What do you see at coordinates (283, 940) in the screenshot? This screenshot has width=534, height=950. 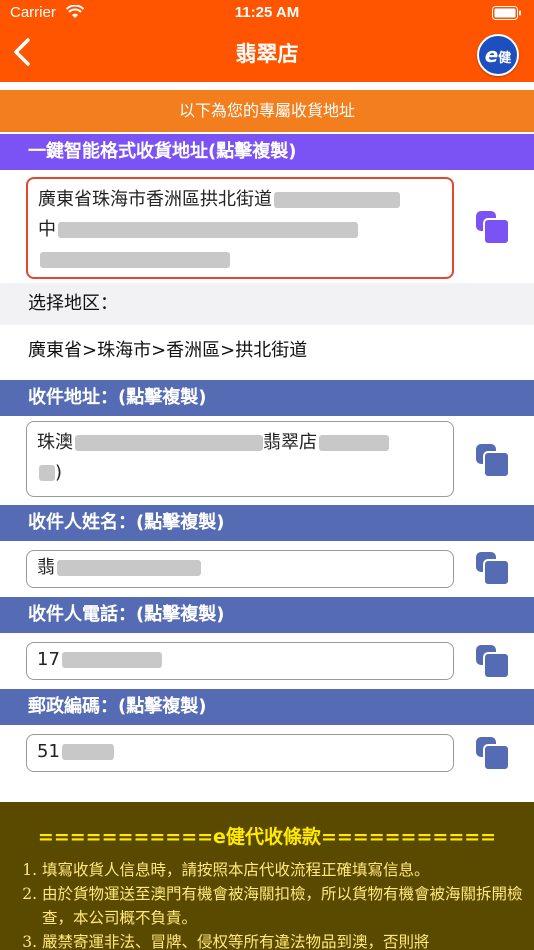 I see `terms-item: 嚴禁寄運非法、冒牌、侵权等所有違法物品到澳，否則將` at bounding box center [283, 940].